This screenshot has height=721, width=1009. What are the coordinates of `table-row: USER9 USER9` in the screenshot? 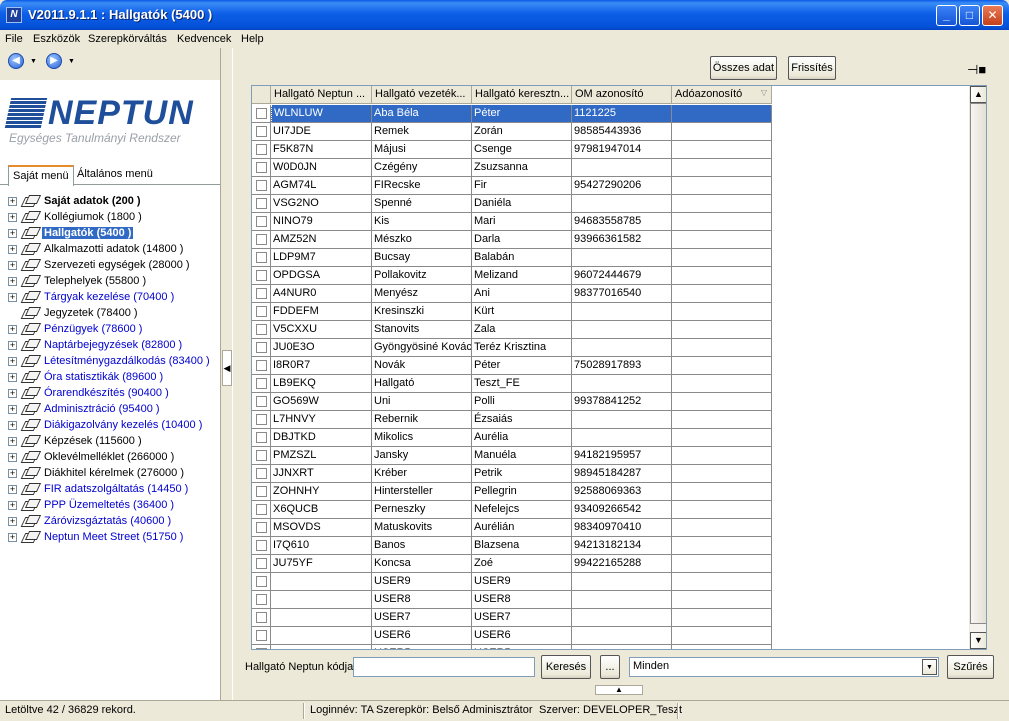 It's located at (512, 582).